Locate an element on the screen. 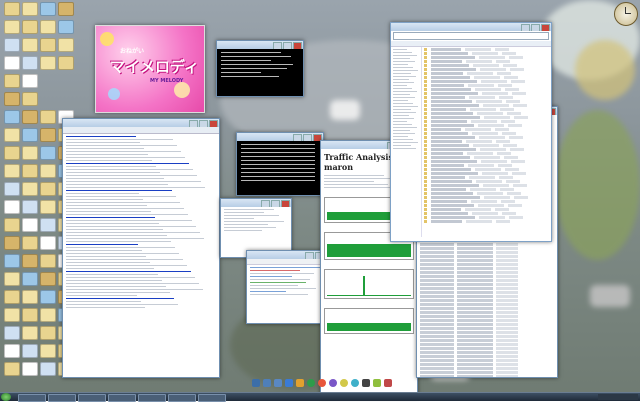 The height and width of the screenshot is (402, 640). browser-toolbar is located at coordinates (141, 130).